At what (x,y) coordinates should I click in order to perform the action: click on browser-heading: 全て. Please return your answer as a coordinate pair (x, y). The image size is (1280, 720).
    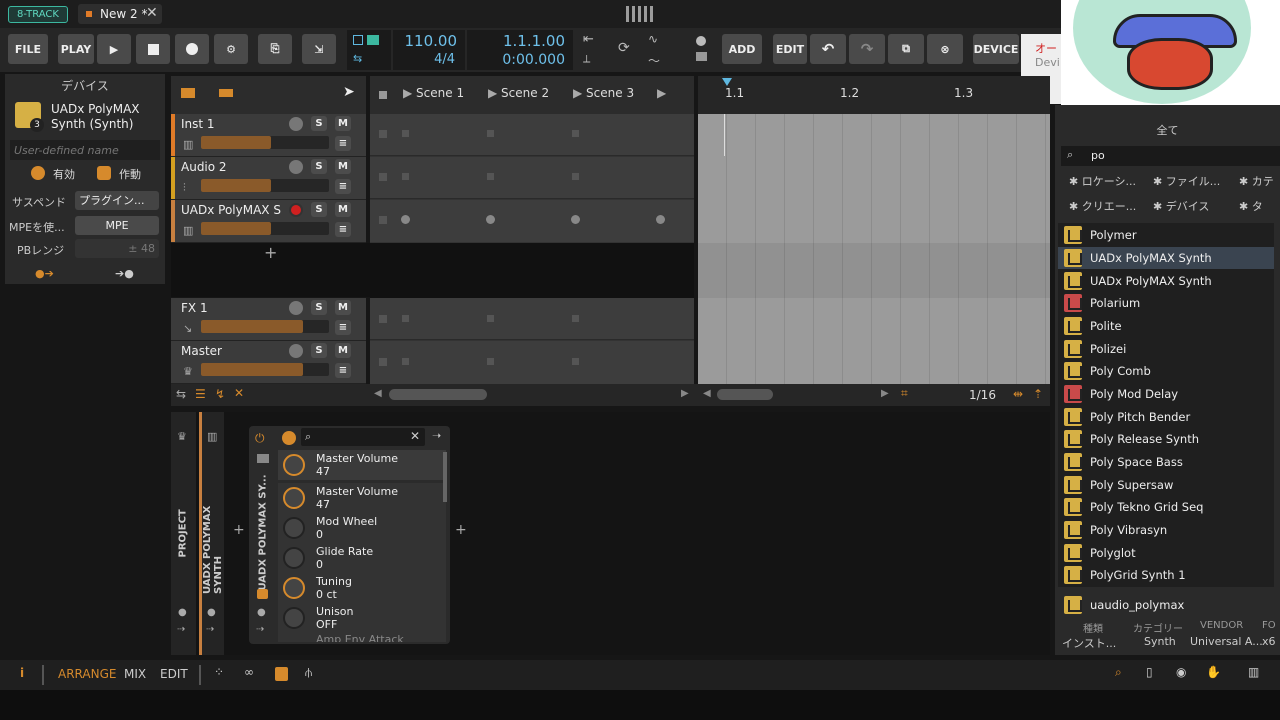
    Looking at the image, I should click on (1167, 130).